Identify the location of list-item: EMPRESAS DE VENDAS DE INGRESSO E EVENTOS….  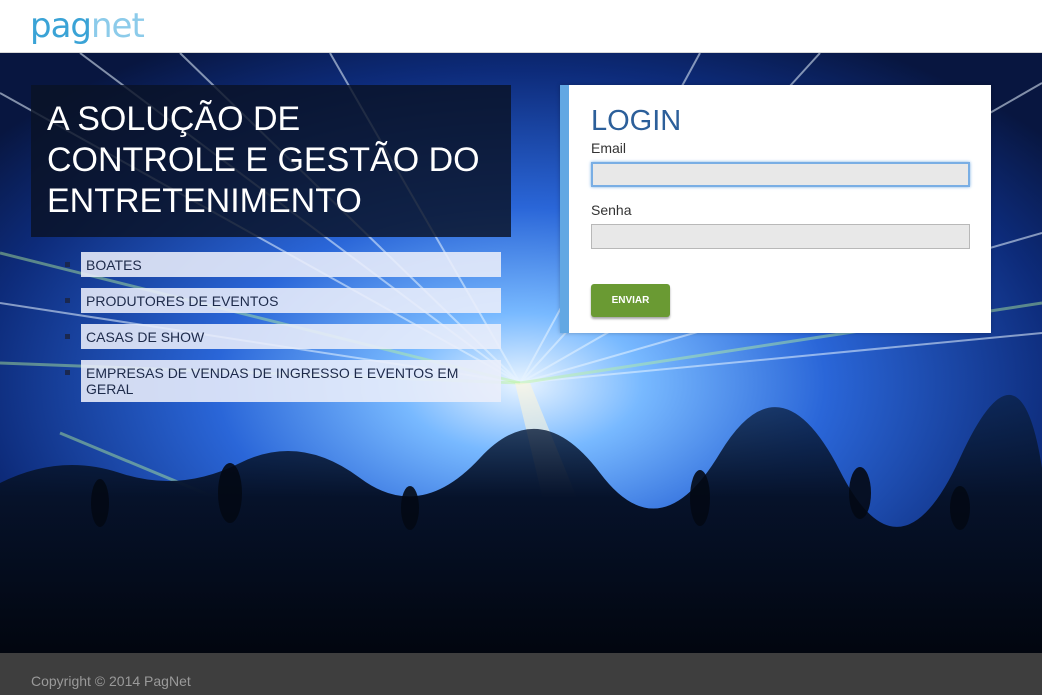
(282, 381).